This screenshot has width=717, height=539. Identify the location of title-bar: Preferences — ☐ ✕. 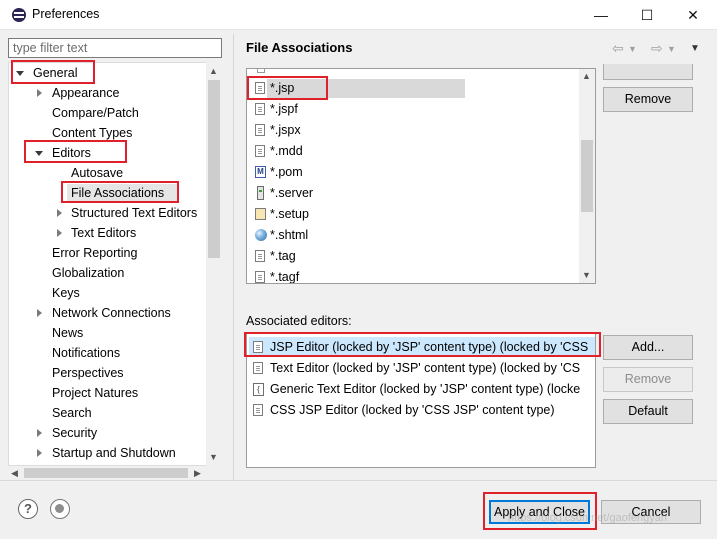
(358, 15).